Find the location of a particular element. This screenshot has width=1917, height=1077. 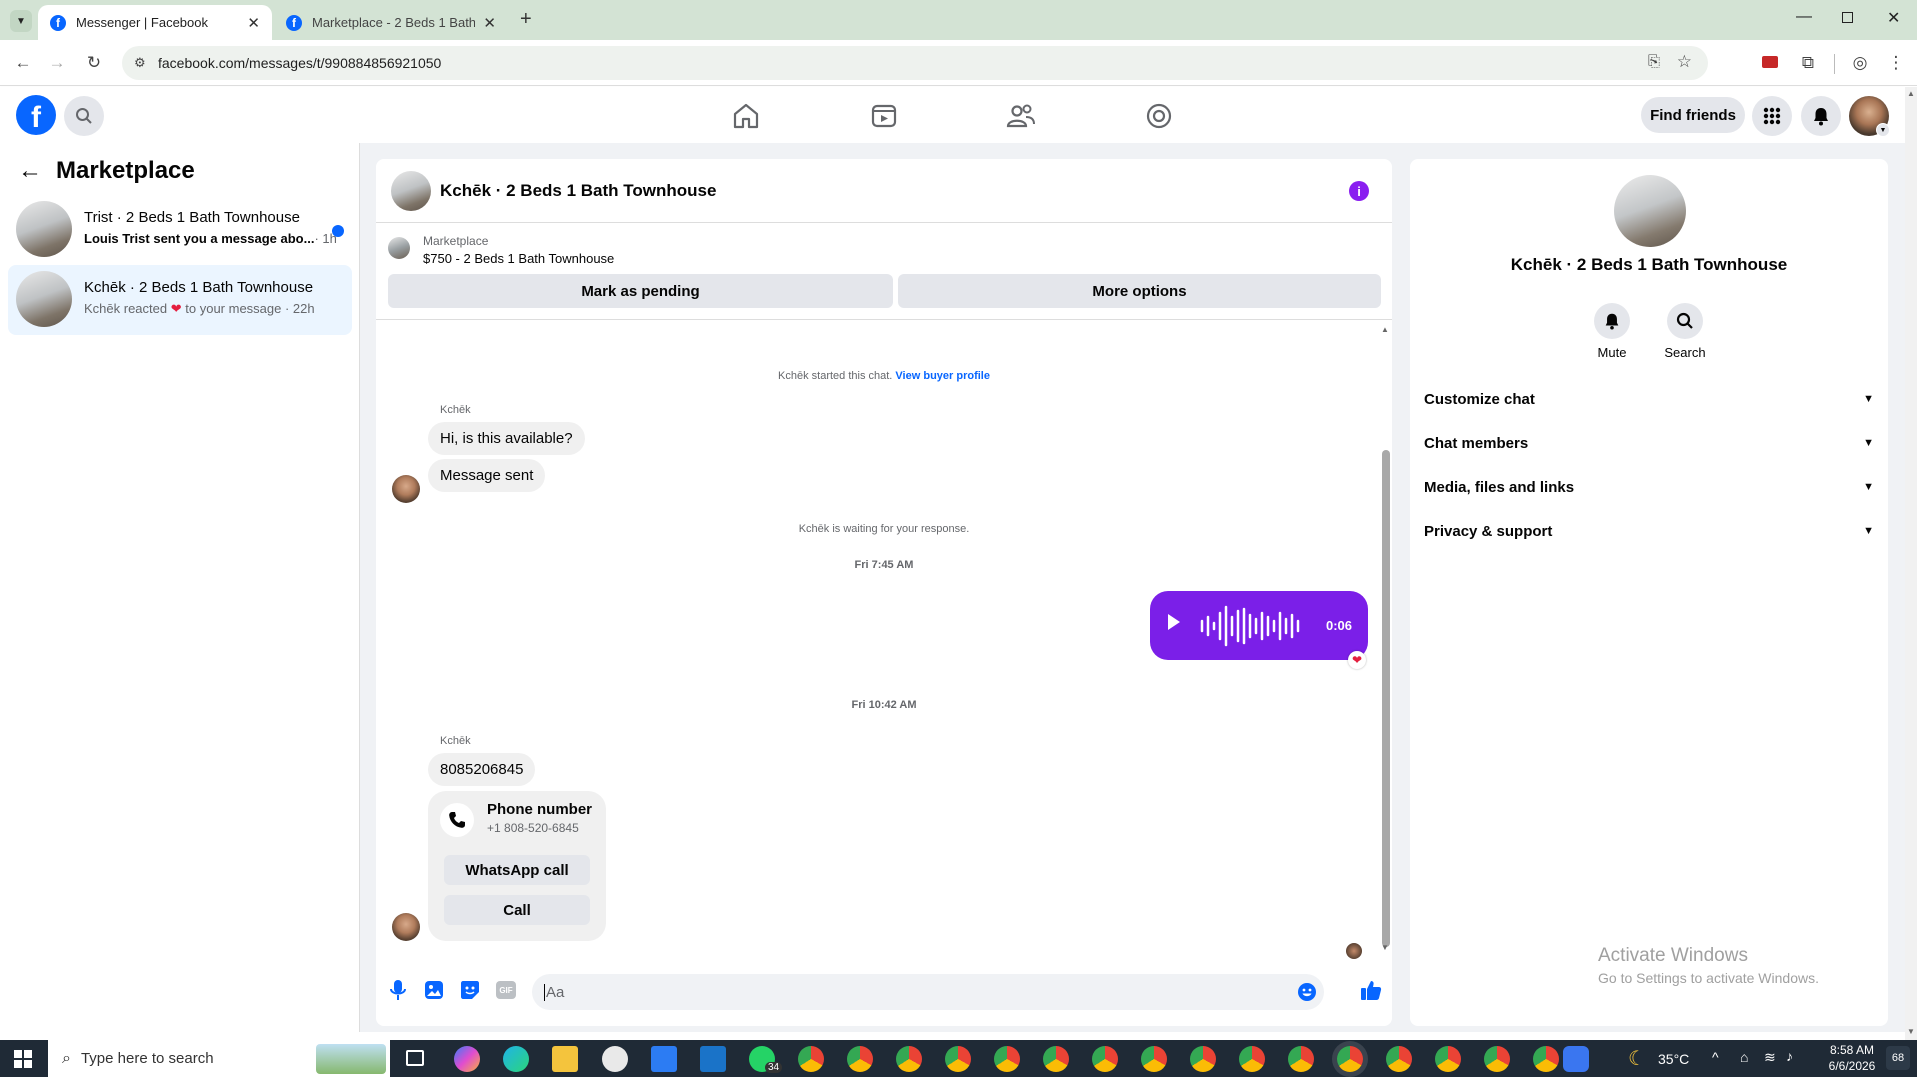

message-input: Aa is located at coordinates (928, 992).